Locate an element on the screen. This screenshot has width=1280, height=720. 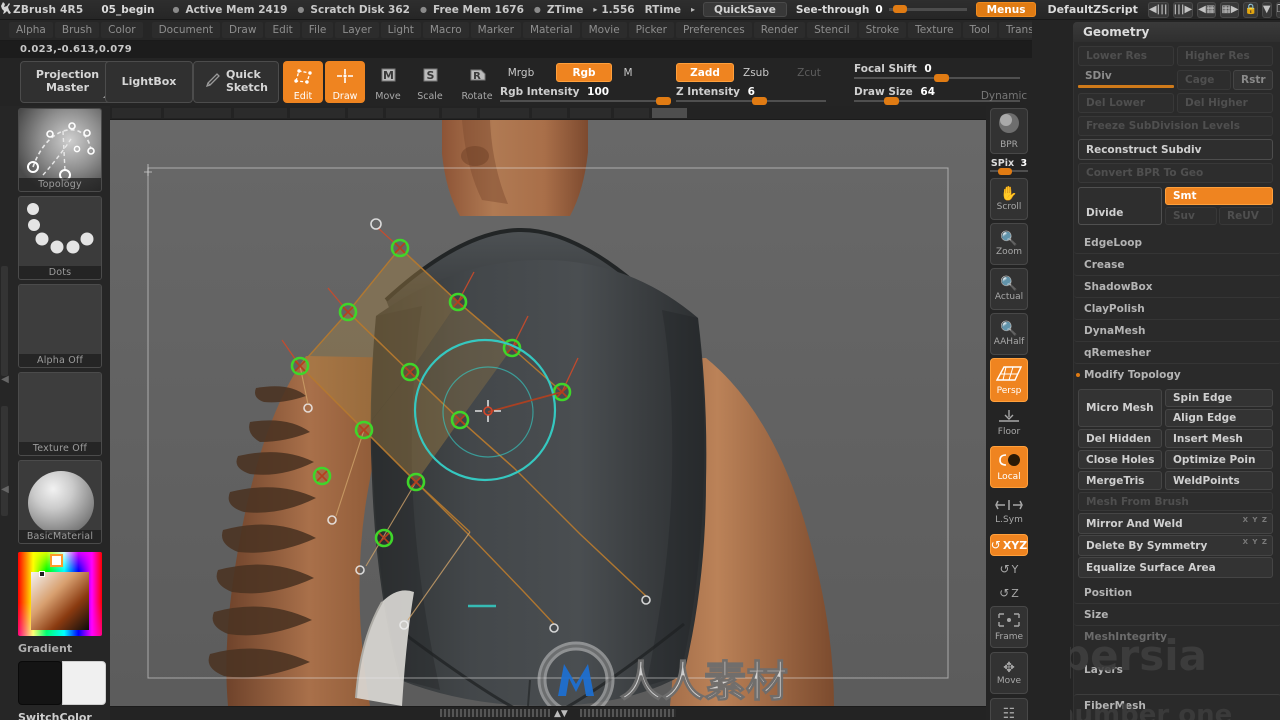
canvas-scroll-caret-icon: ▲▼ is located at coordinates (561, 714).